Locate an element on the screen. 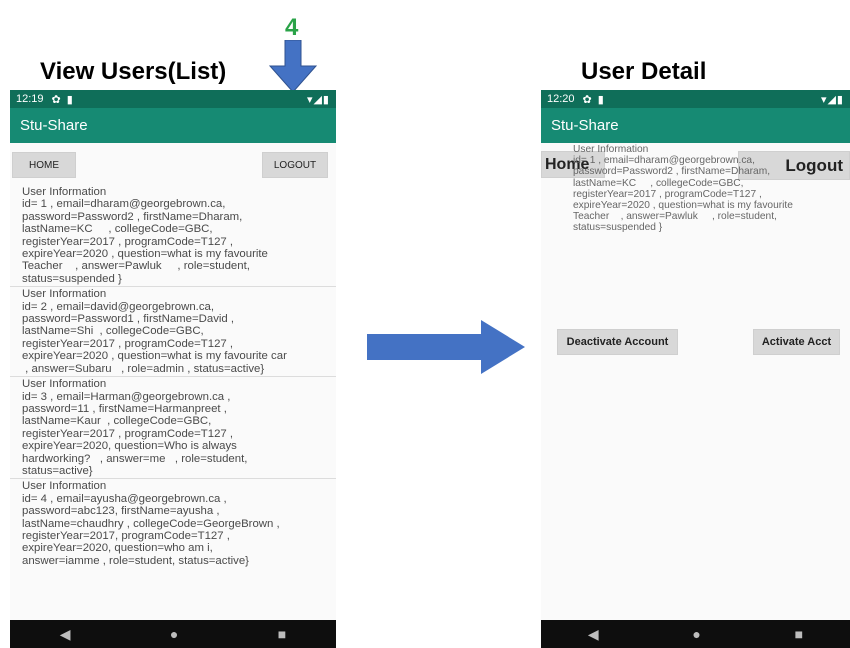 The height and width of the screenshot is (648, 850). activate-account-button: Activate Acct is located at coordinates (796, 342).